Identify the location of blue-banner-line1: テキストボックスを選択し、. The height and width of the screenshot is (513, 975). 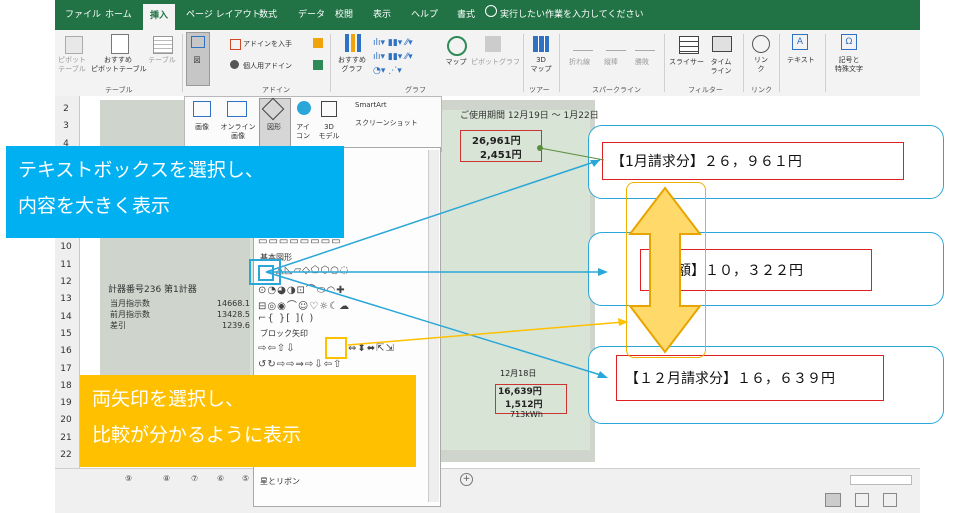
(141, 170).